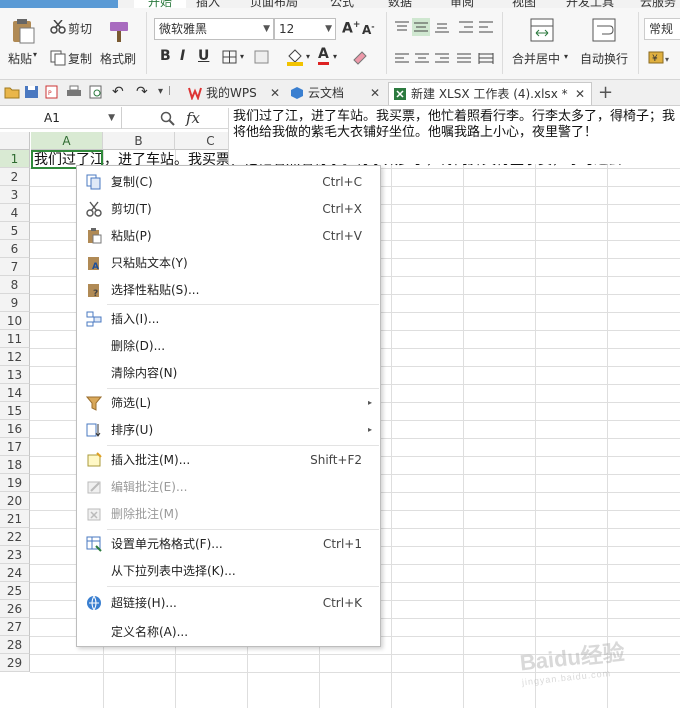  Describe the element at coordinates (214, 29) in the screenshot. I see `font-name-combo: 微软雅黑 ▼` at that location.